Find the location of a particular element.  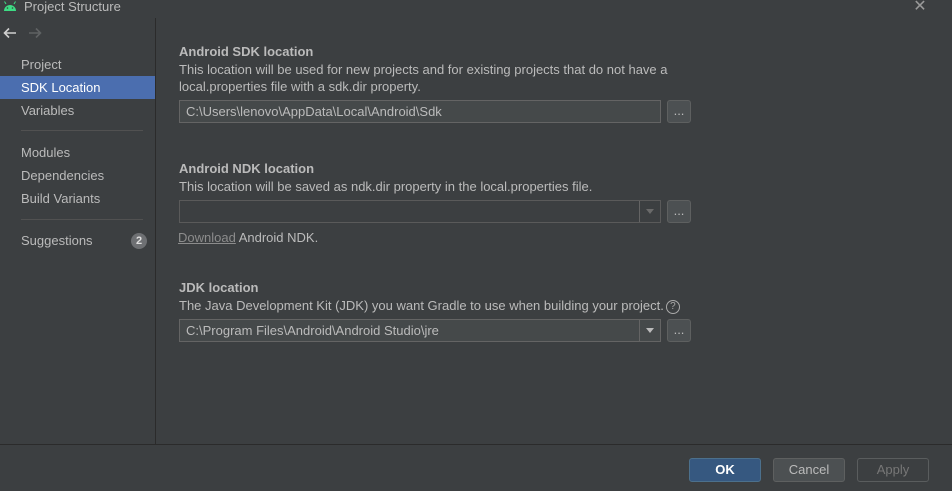

sidebar-item-label: SDK Location is located at coordinates (61, 87).